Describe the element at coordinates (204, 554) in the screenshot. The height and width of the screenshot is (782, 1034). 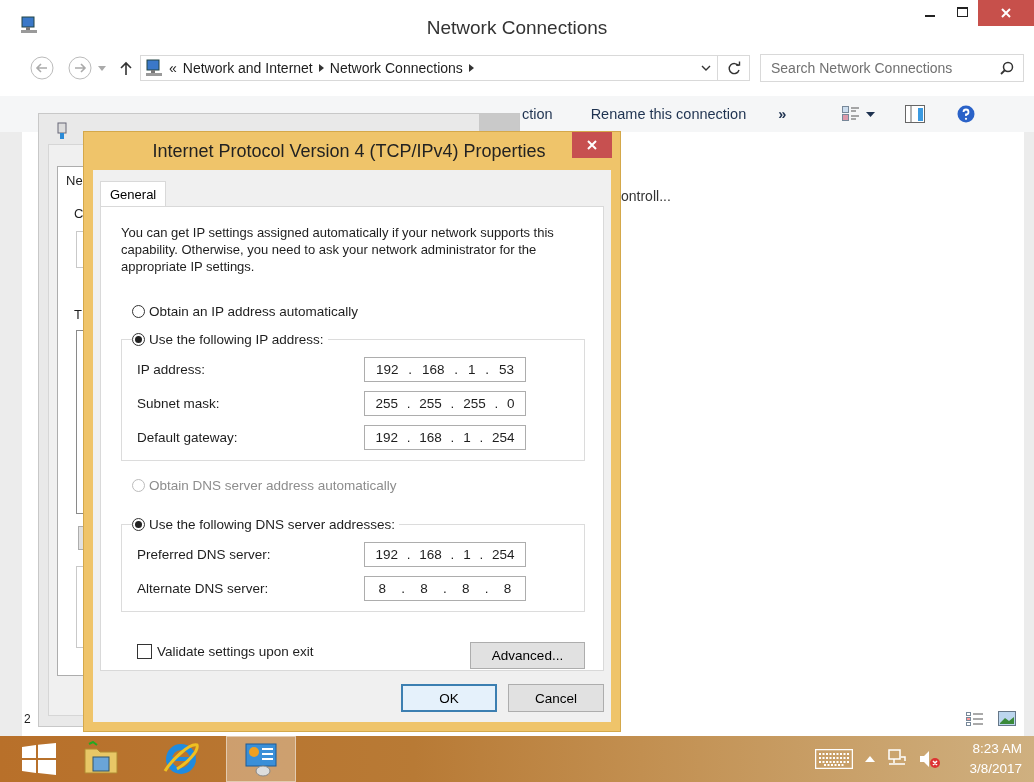
I see `field-label: Preferred DNS server:` at that location.